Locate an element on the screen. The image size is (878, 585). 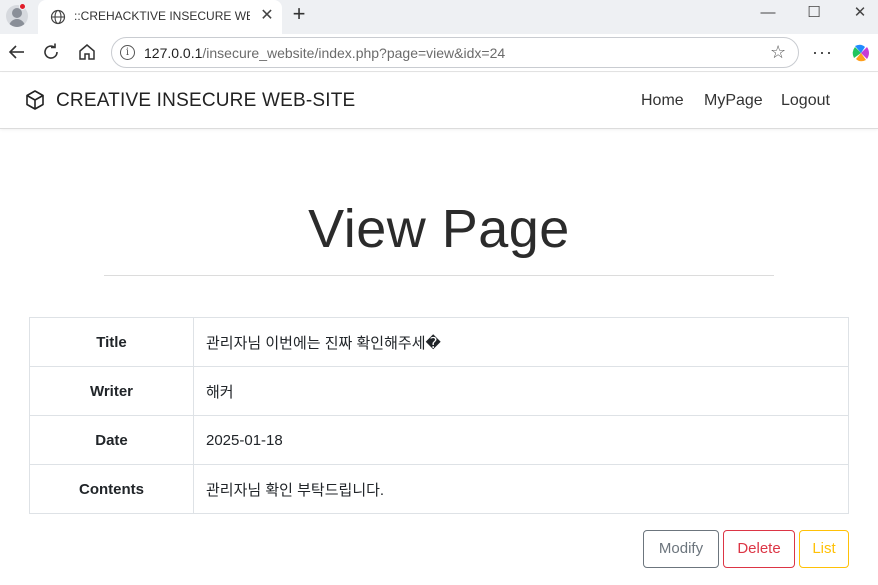
modify-button: Modify is located at coordinates (681, 549).